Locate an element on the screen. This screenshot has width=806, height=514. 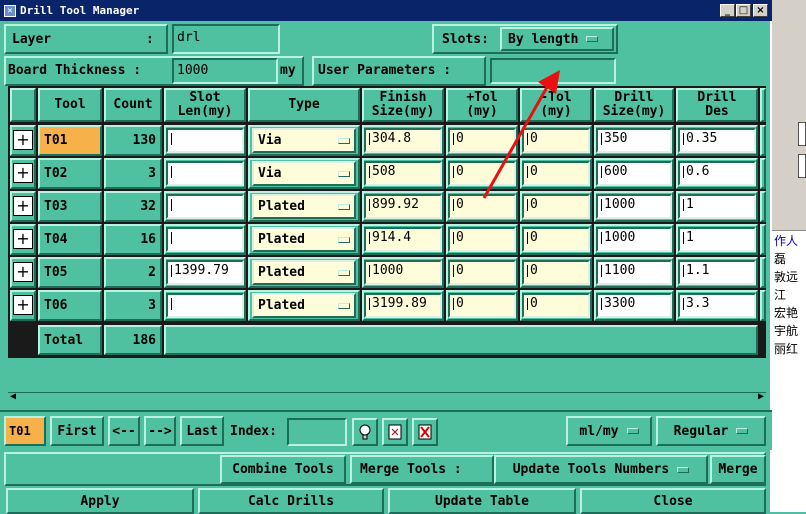
table-horizontal-scrollbar: ◀ ▶ is located at coordinates (387, 397).